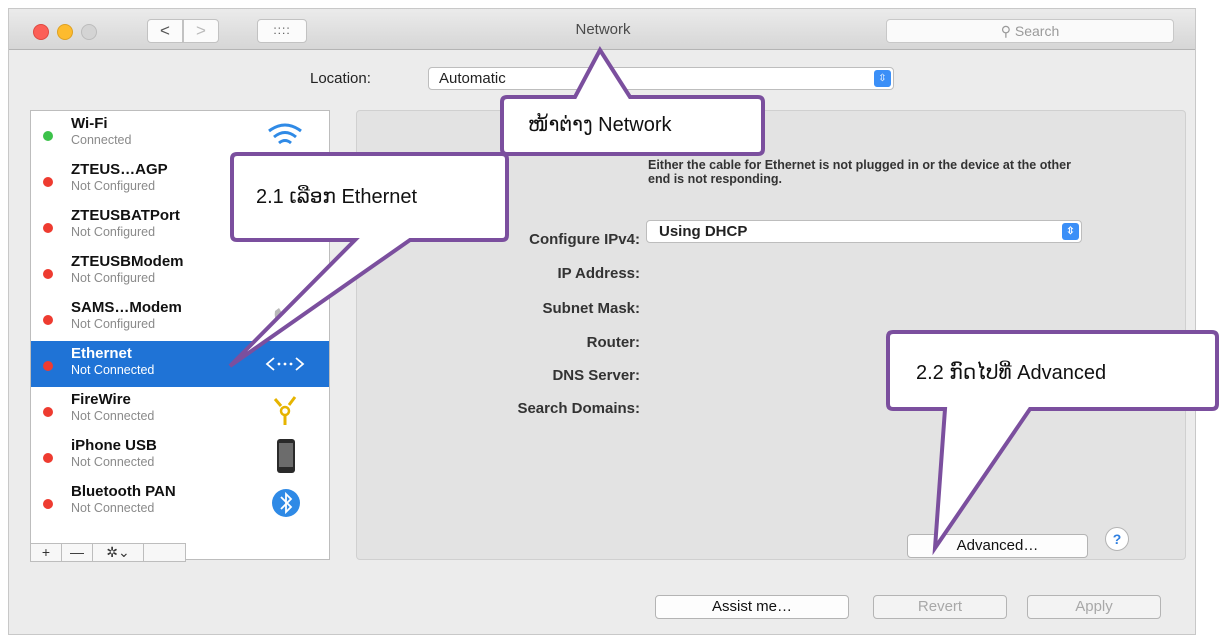 This screenshot has width=1220, height=635. I want to click on revert-button: Revert, so click(940, 607).